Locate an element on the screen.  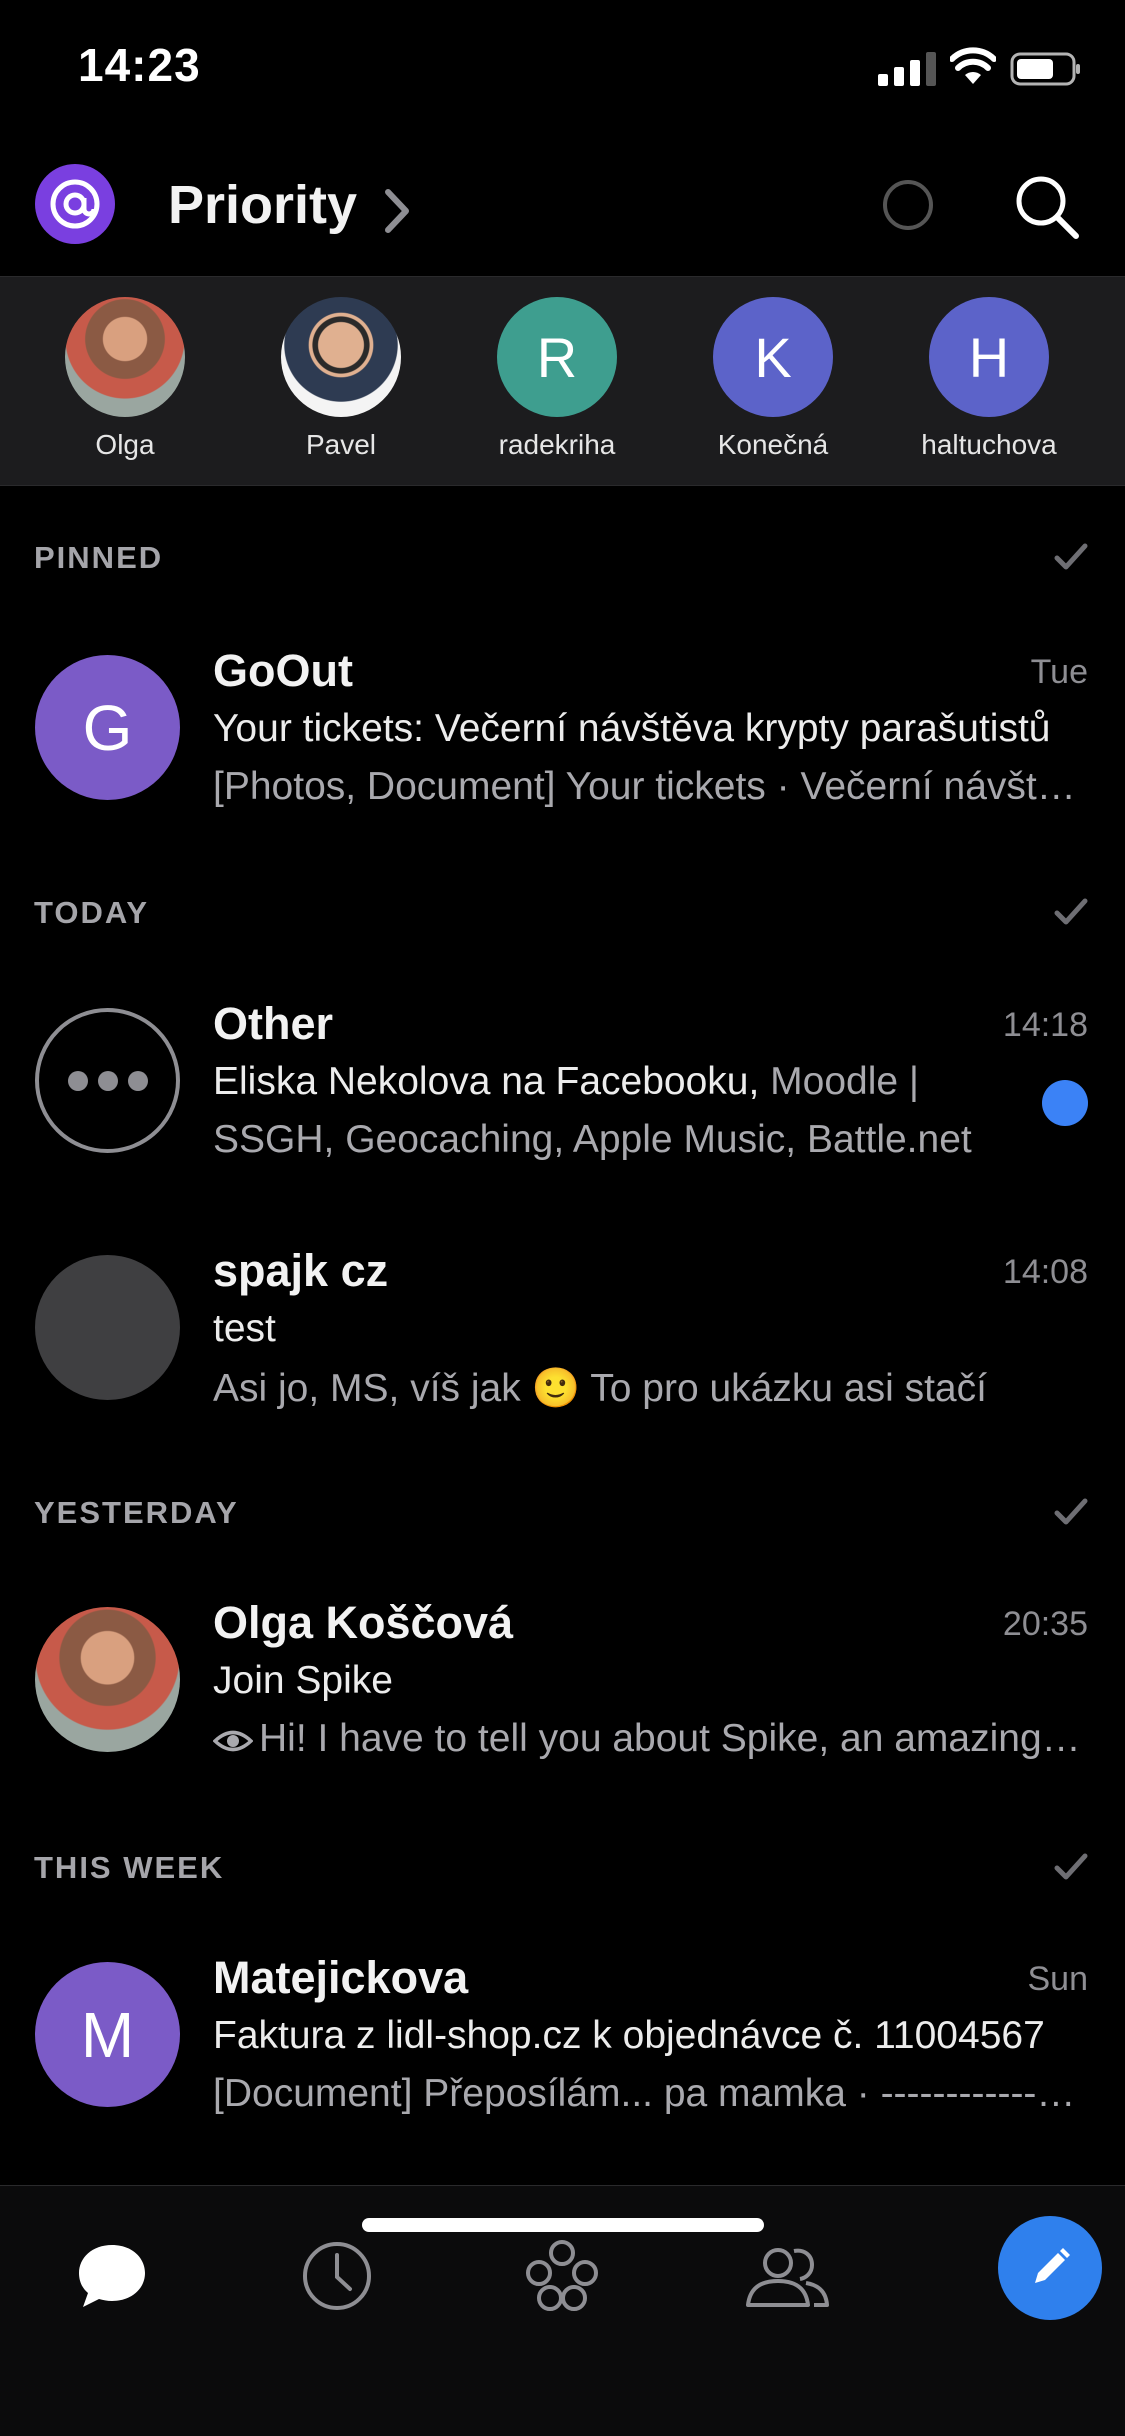
message-time: 14:18 is located at coordinates (1045, 1025).